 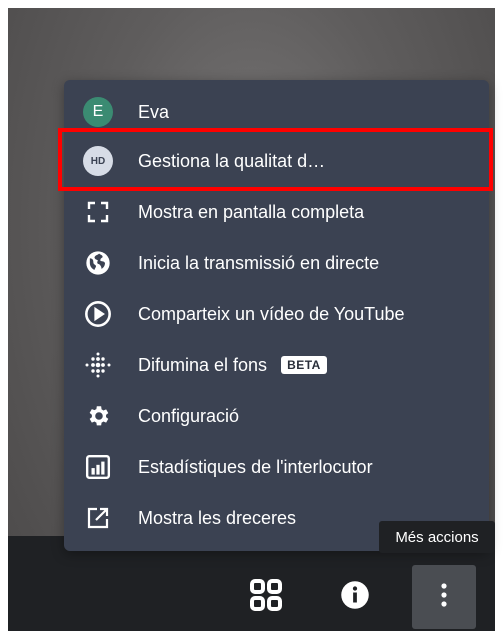 I want to click on menu-item-share-youtube: Comparteix un vídeo de YouTube, so click(x=276, y=314).